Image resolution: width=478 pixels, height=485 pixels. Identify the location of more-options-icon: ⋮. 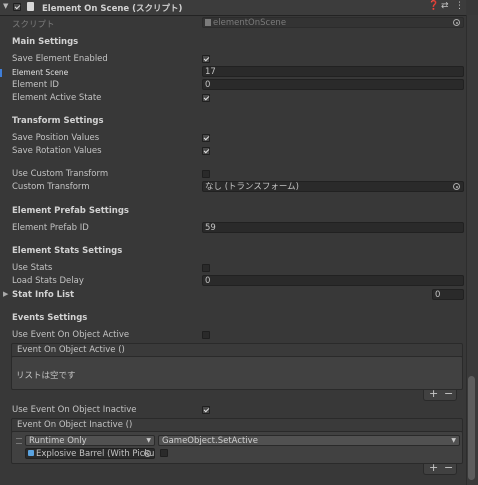
(459, 6).